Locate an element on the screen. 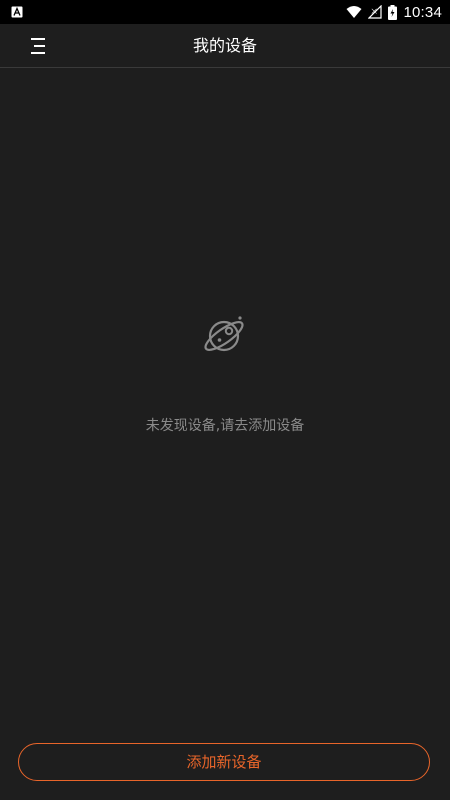 This screenshot has height=800, width=450. status-bar: 10:34 is located at coordinates (225, 12).